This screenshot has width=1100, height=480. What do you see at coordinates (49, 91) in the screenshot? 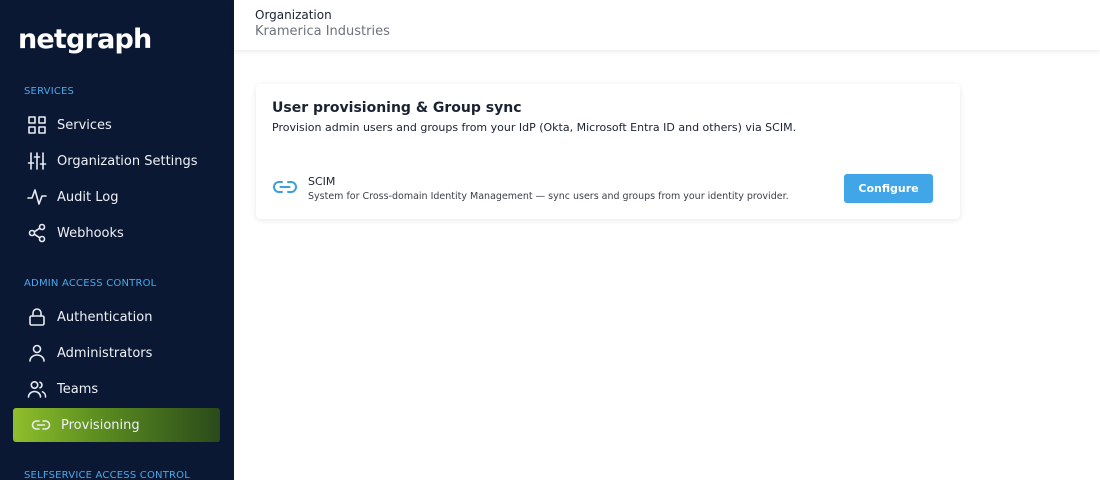
I see `section-label-services: SERVICES` at bounding box center [49, 91].